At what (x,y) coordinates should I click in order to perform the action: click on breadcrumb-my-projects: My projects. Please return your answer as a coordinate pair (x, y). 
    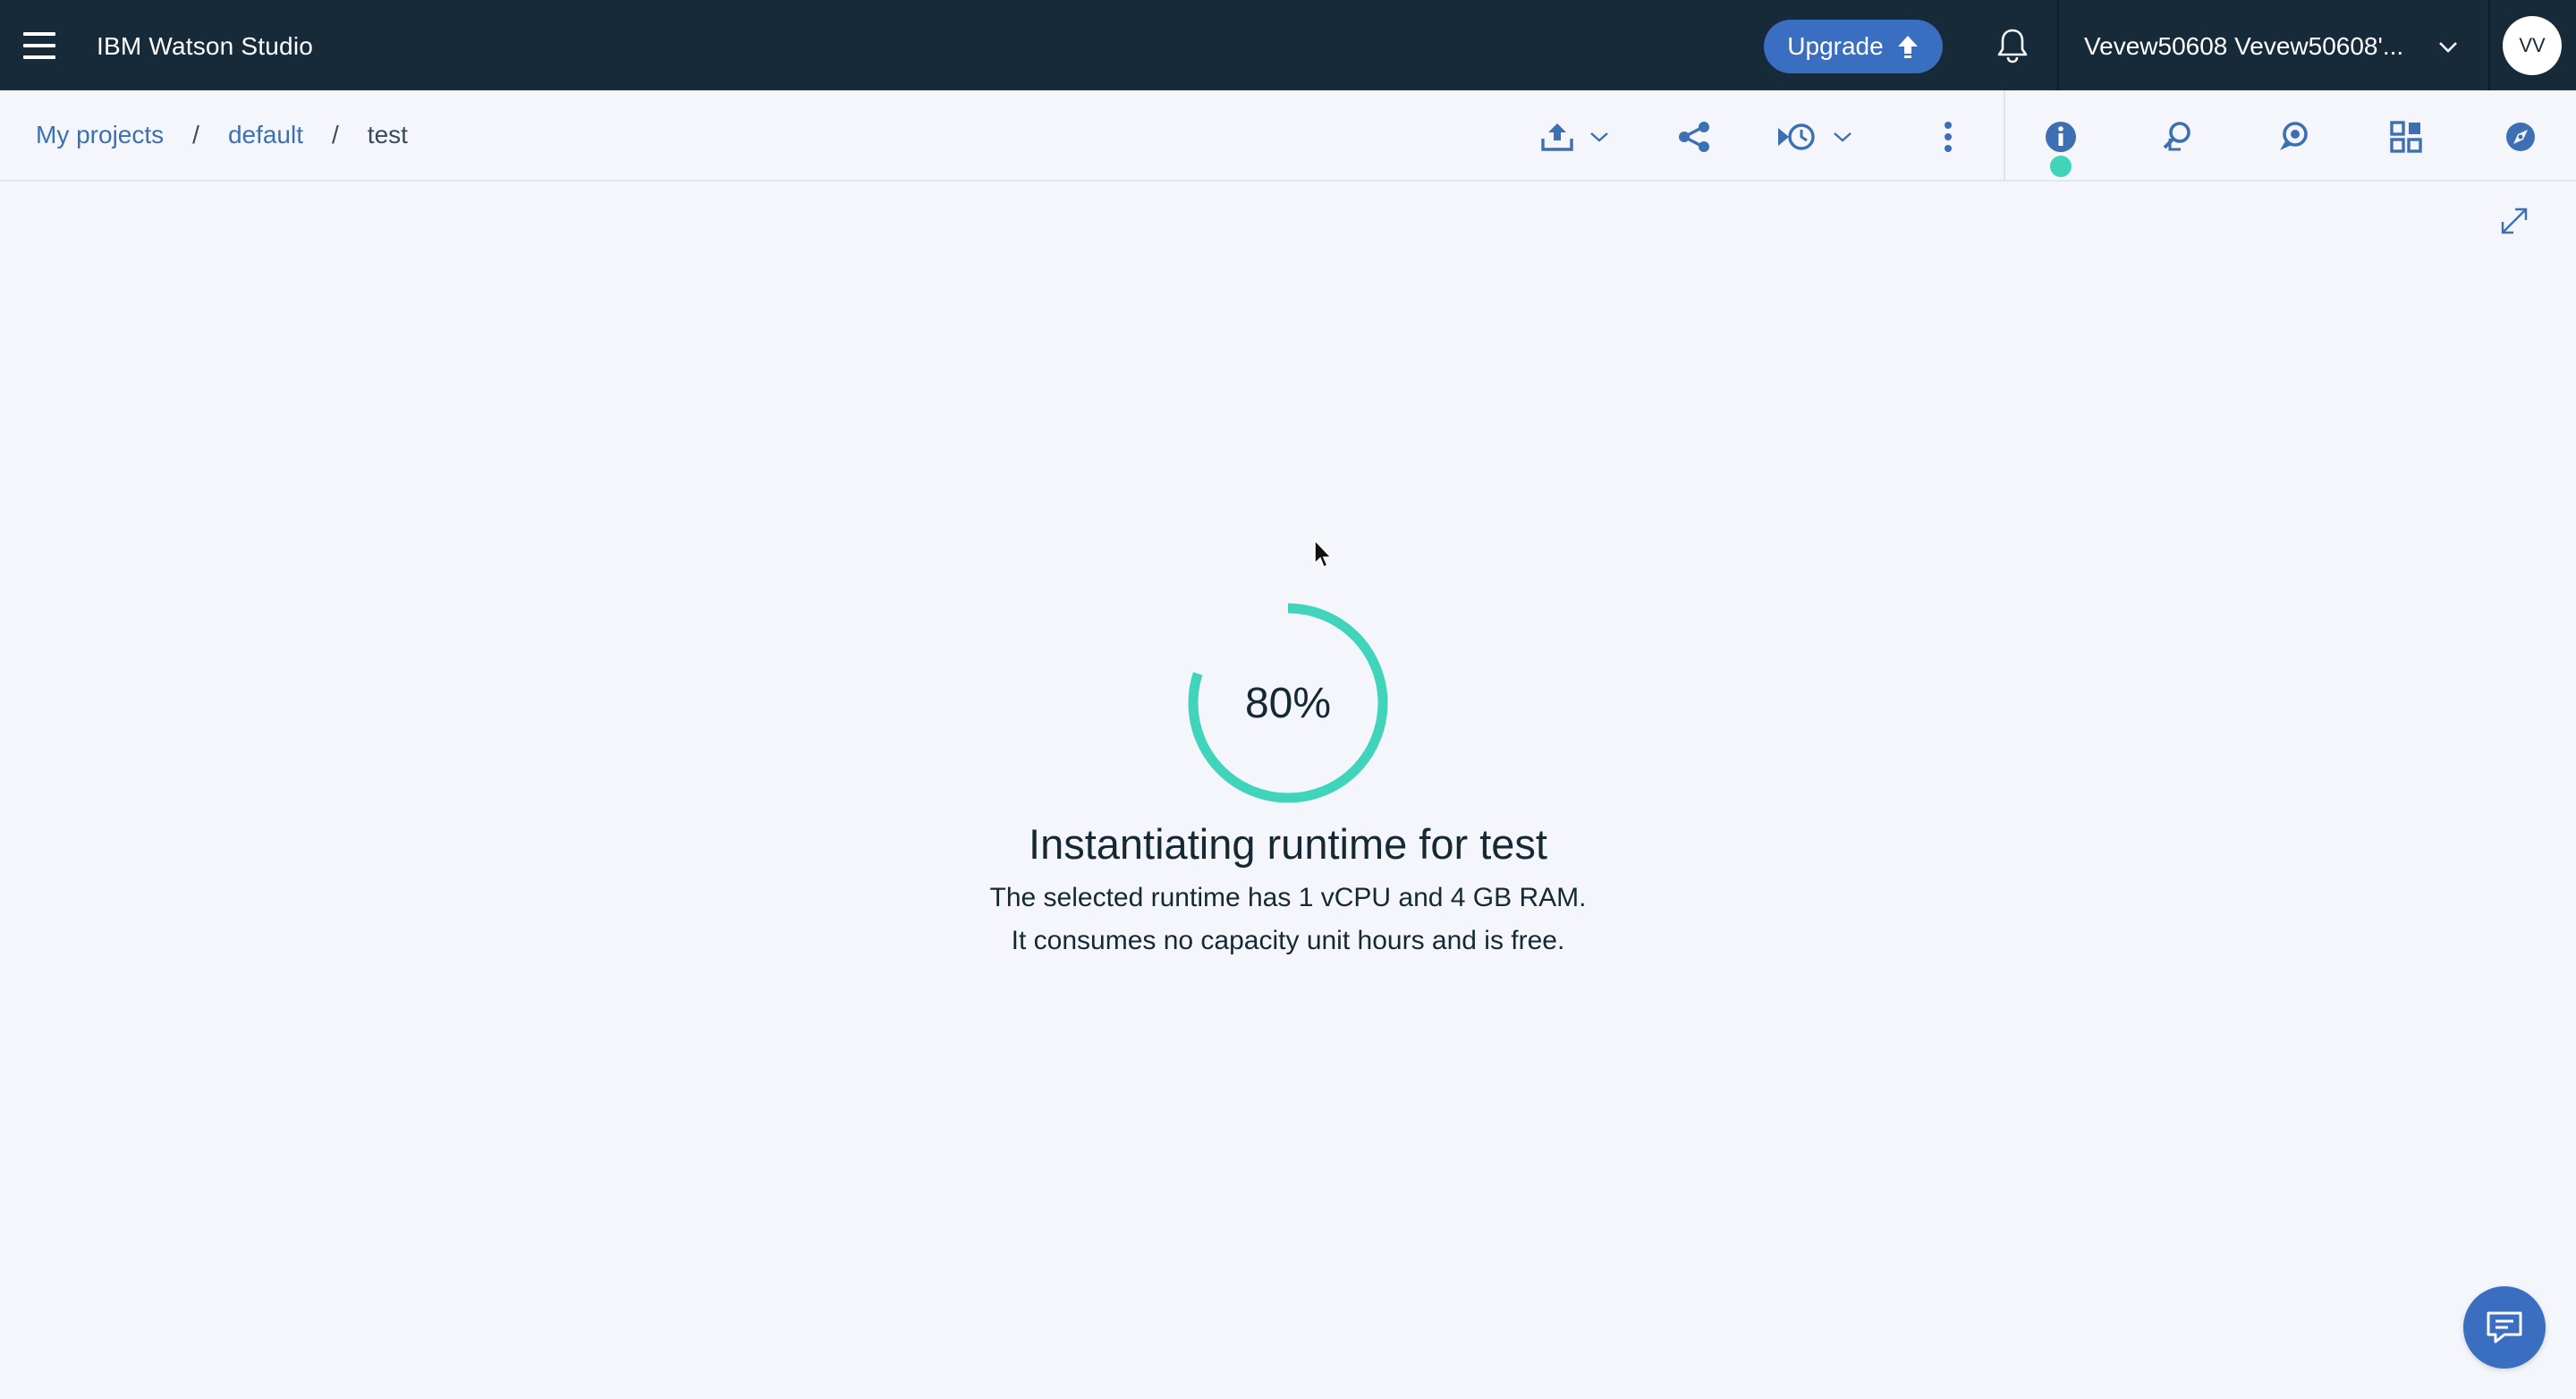
    Looking at the image, I should click on (100, 135).